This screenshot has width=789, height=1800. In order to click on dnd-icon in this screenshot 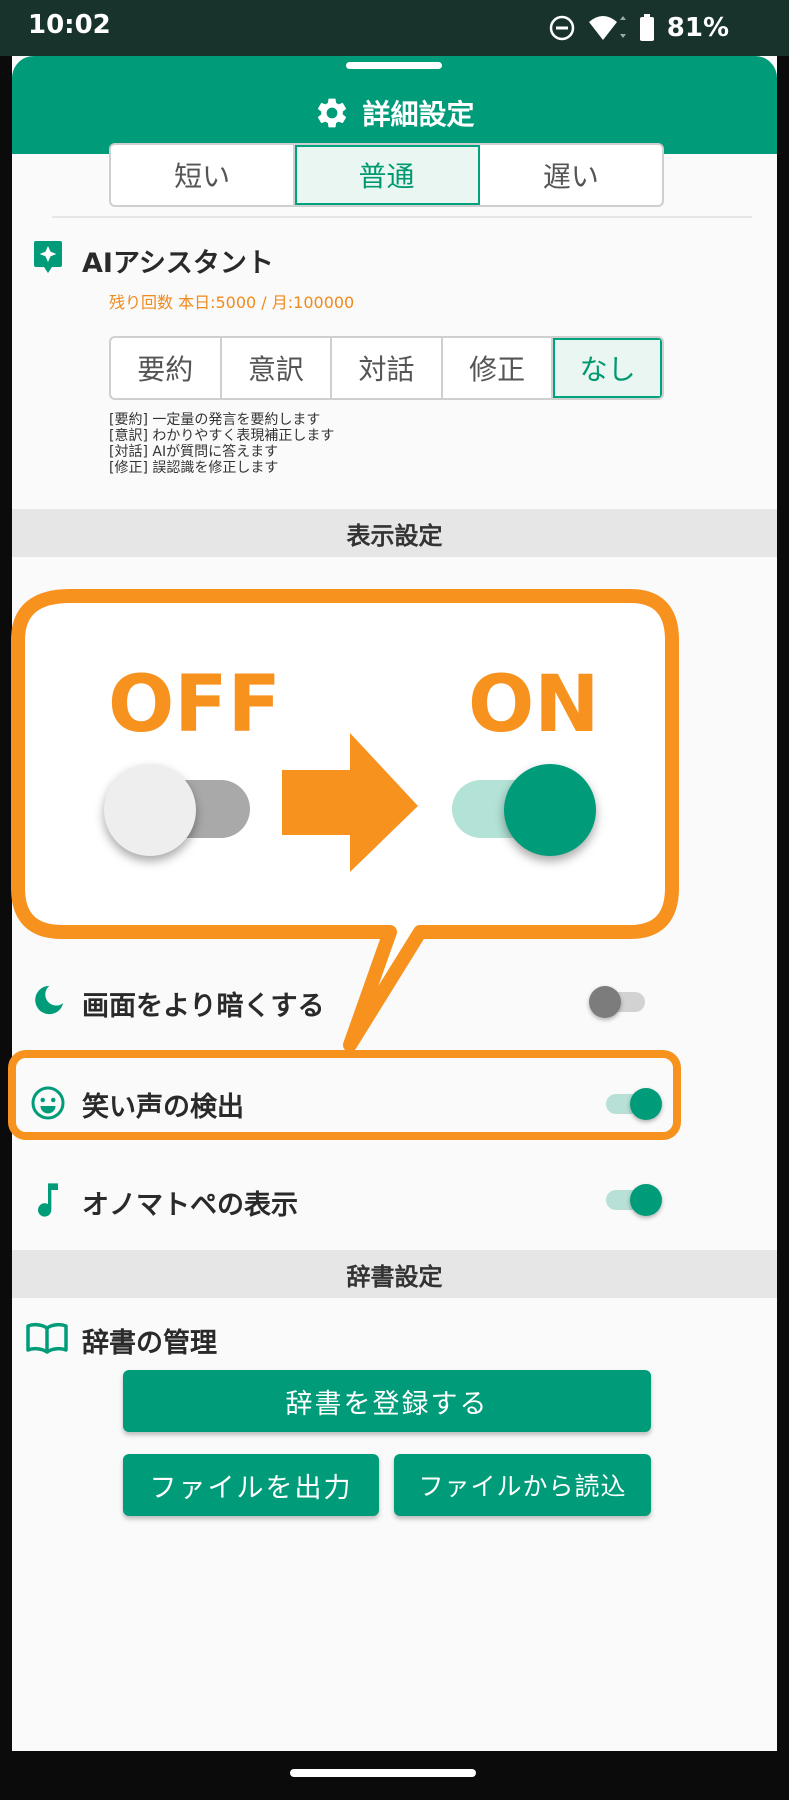, I will do `click(562, 28)`.